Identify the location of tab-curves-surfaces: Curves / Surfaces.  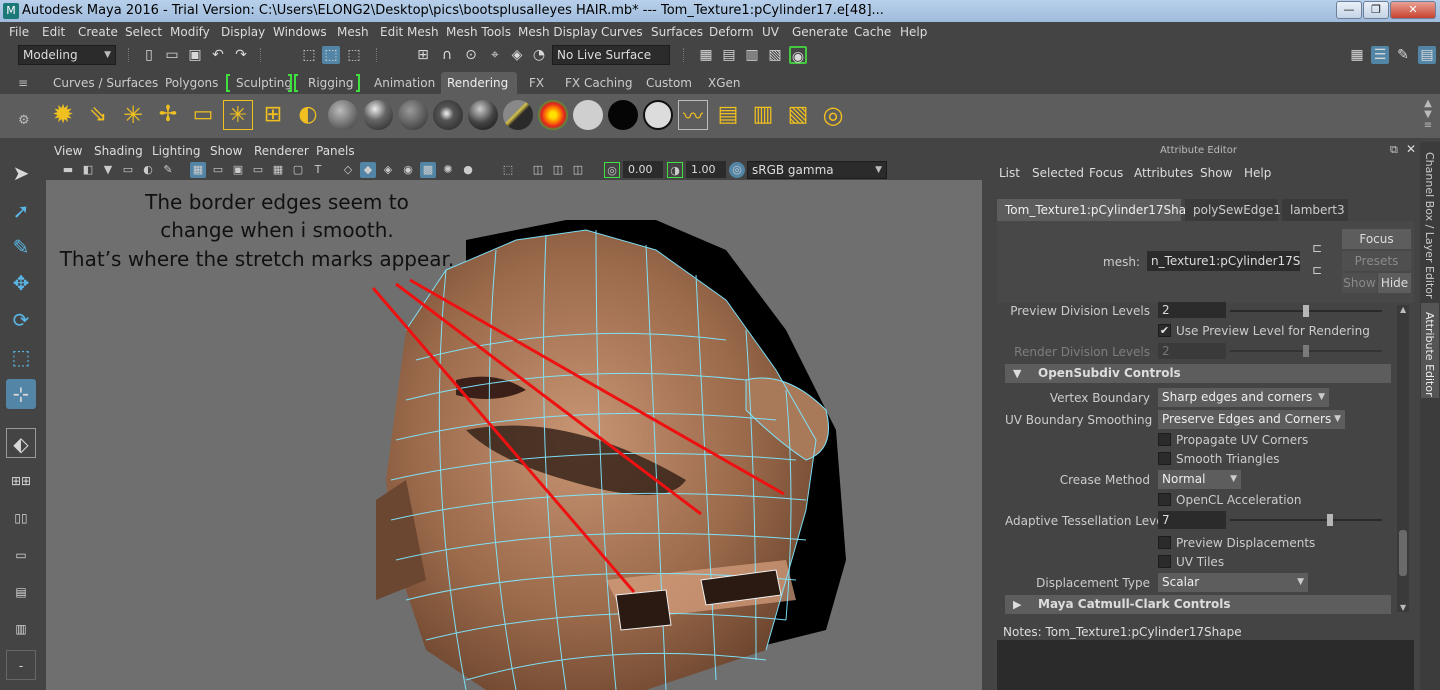
(105, 83).